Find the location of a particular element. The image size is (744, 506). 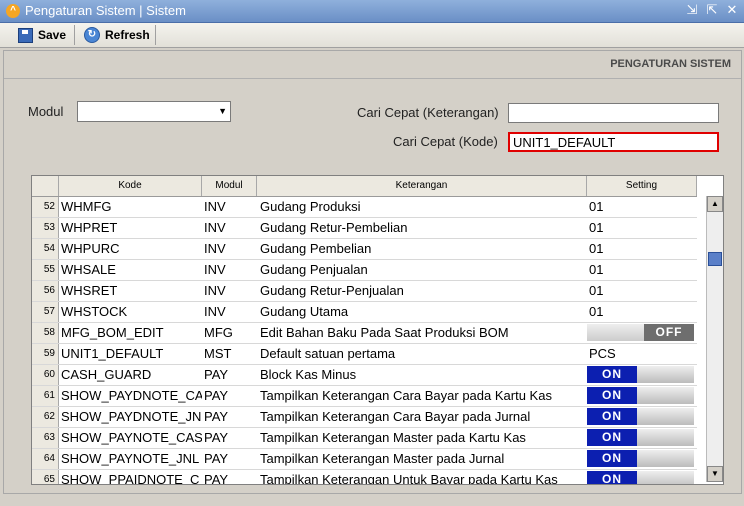

kode-cell: WHPURC is located at coordinates (90, 248).